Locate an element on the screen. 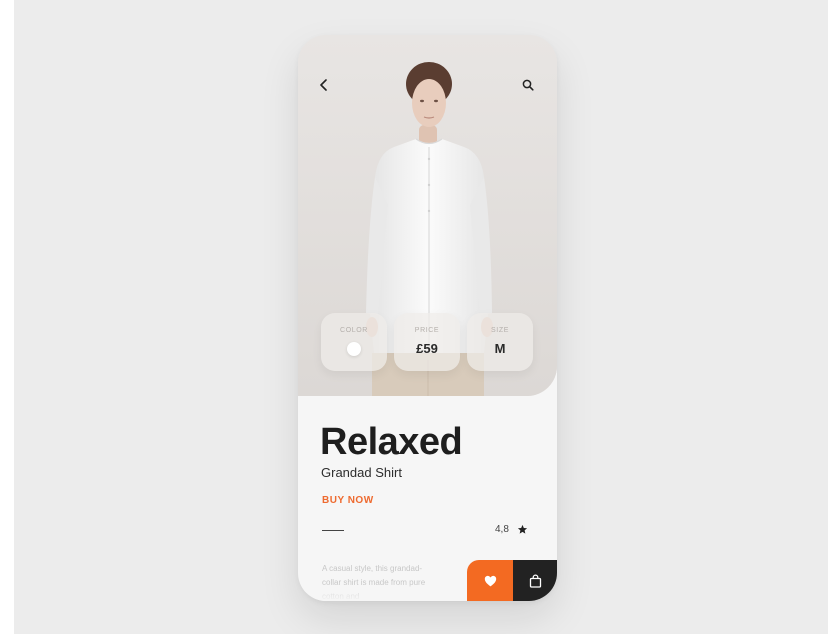  shopping-bag-icon is located at coordinates (535, 580).